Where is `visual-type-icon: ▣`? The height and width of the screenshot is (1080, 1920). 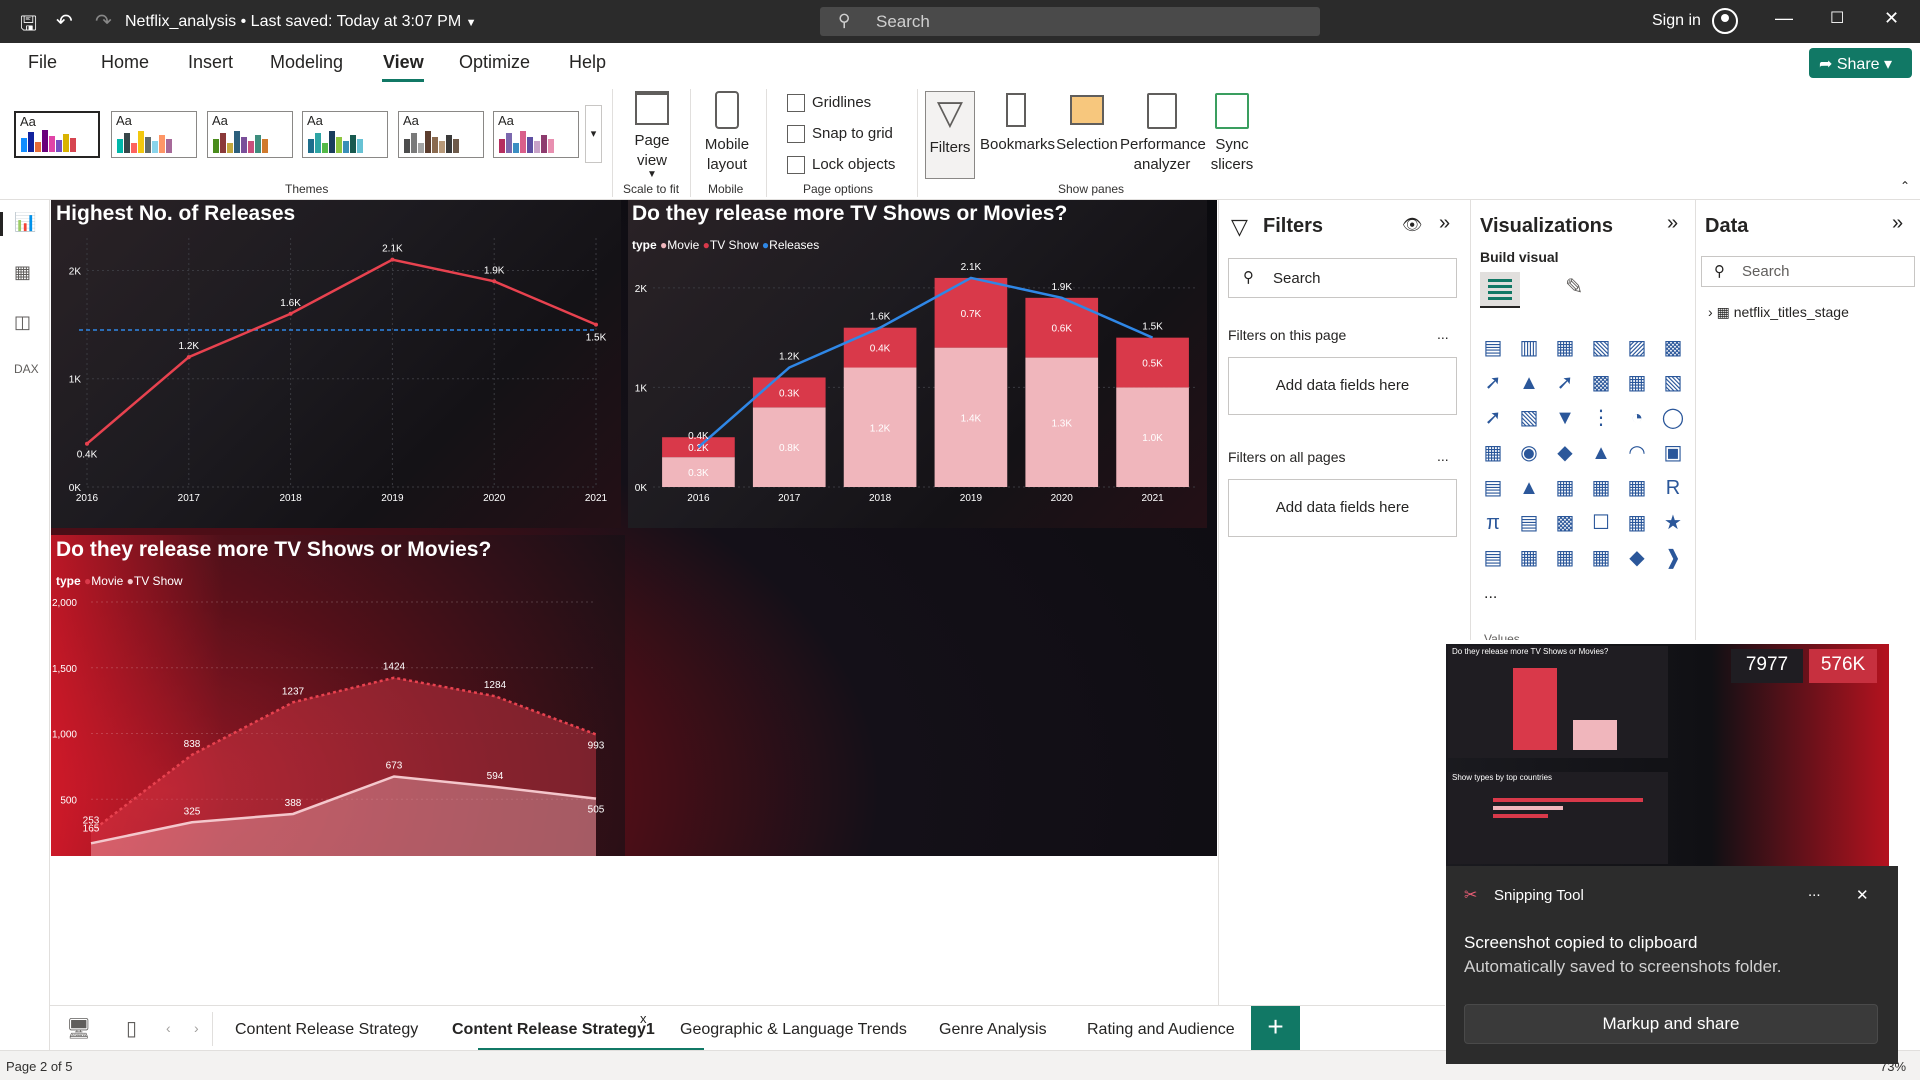
visual-type-icon: ▣ is located at coordinates (1673, 453).